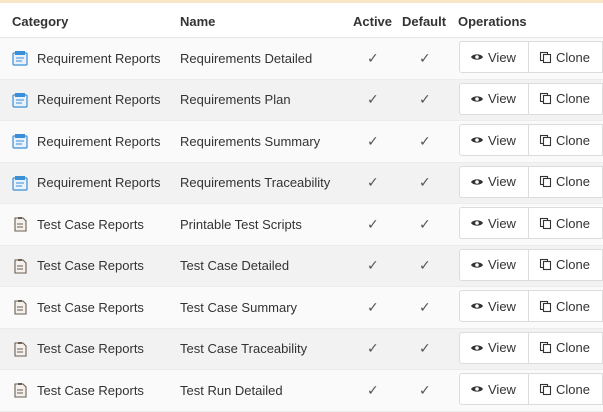 This screenshot has width=603, height=412. What do you see at coordinates (255, 182) in the screenshot?
I see `report-name: Requirements Traceability` at bounding box center [255, 182].